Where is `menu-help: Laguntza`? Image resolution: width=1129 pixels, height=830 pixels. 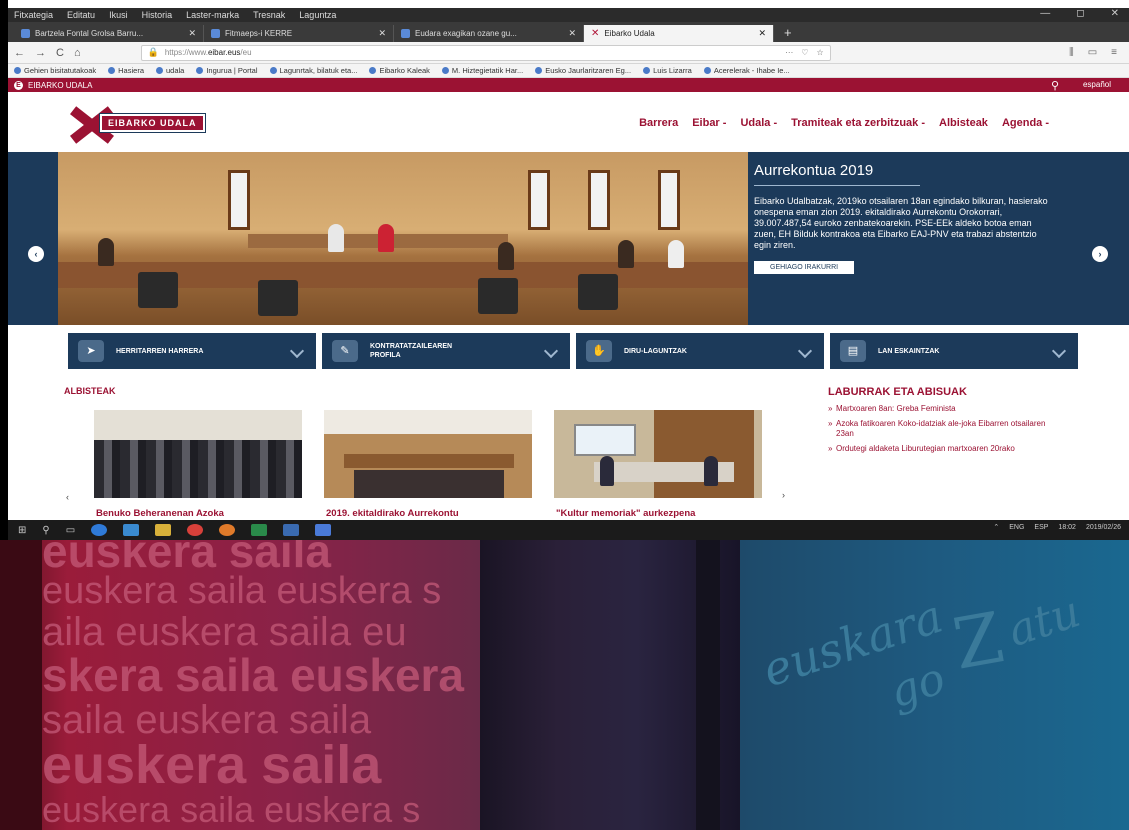
menu-help: Laguntza is located at coordinates (317, 15).